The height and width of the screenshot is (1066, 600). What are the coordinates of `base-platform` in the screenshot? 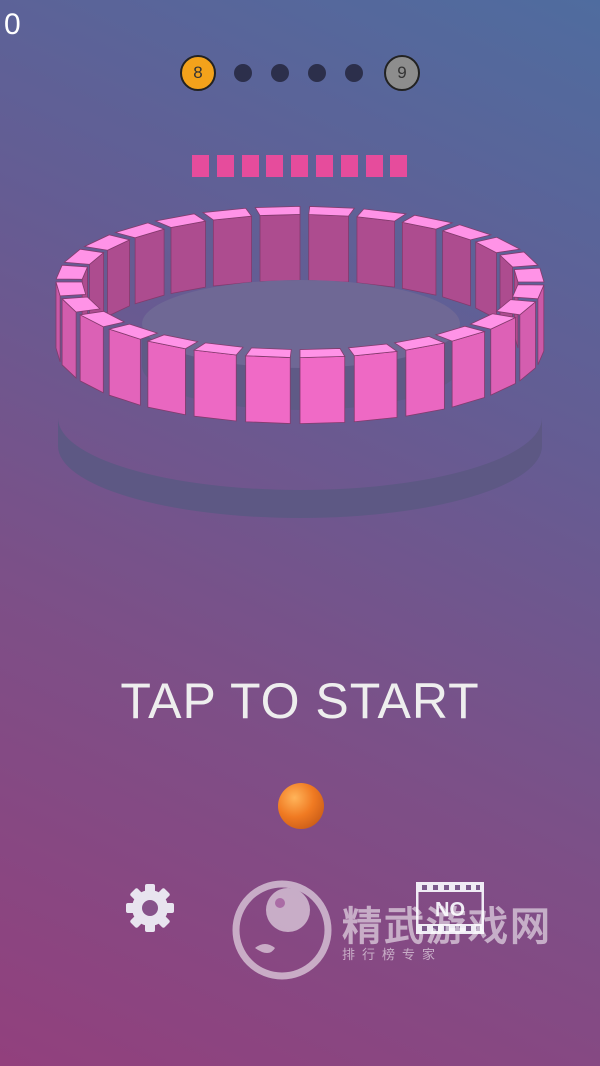 It's located at (300, 468).